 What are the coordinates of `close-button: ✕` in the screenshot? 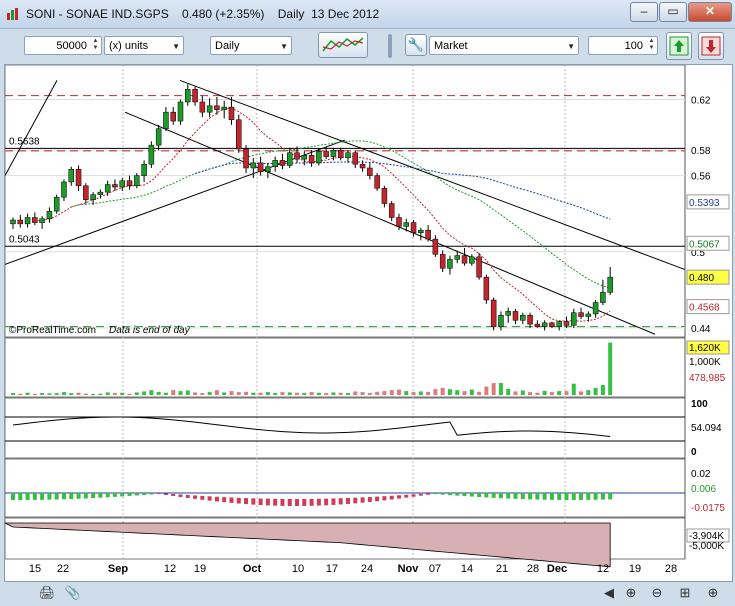 It's located at (710, 12).